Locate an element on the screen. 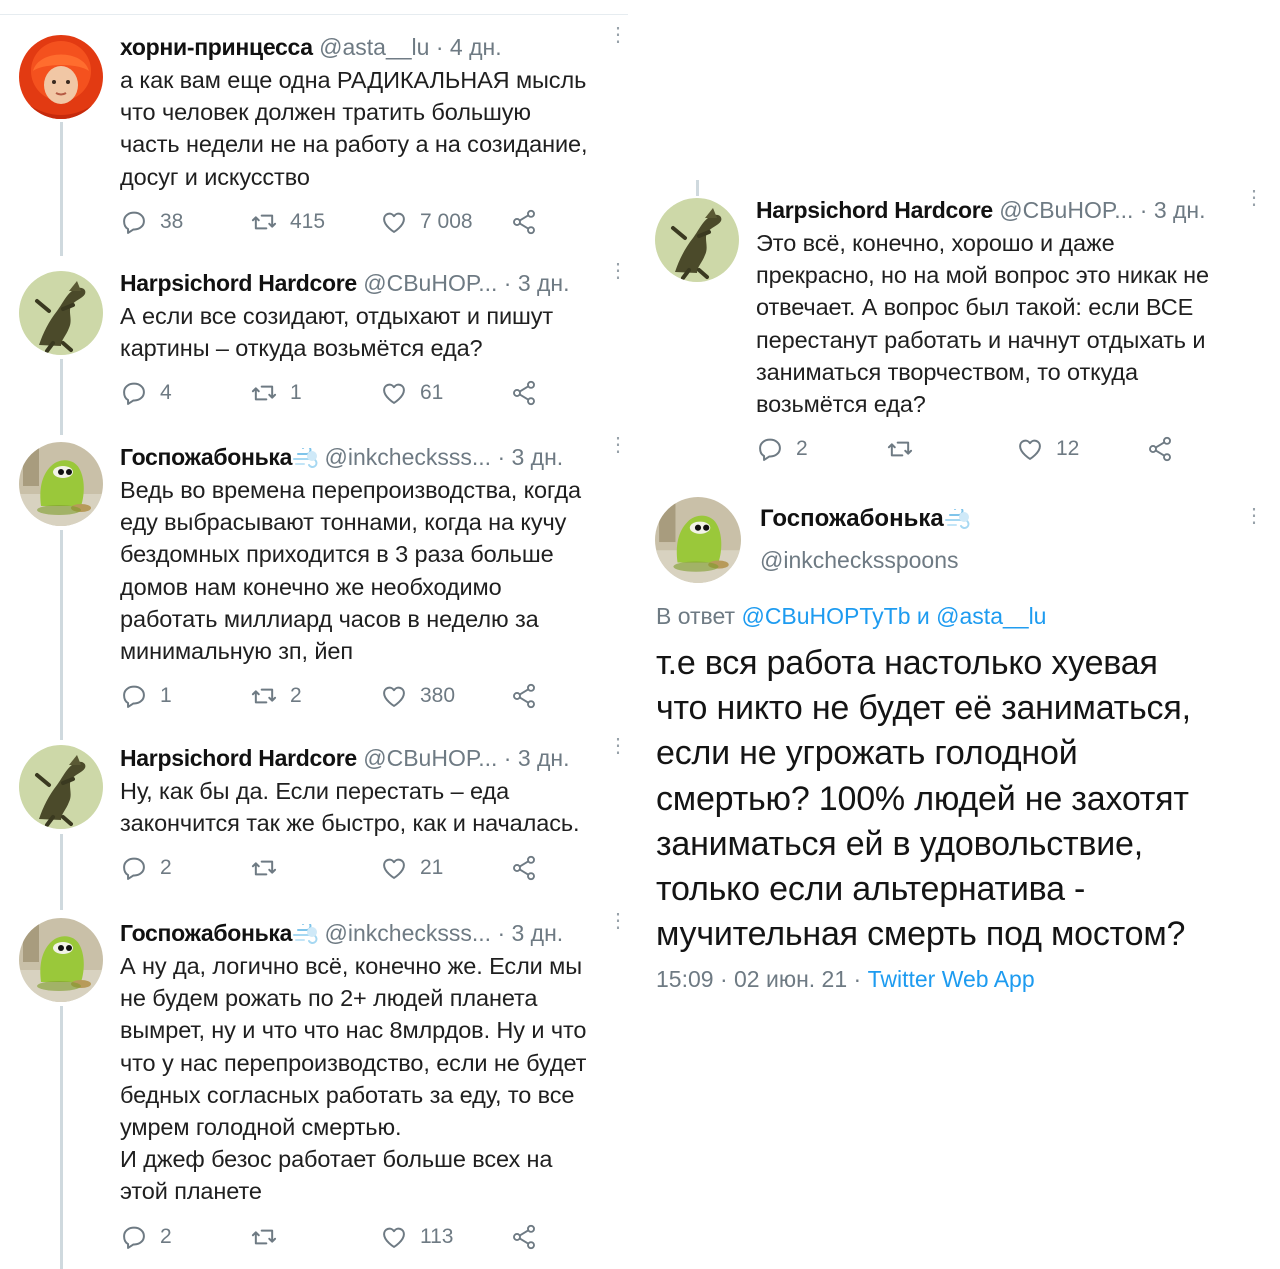  client-link: Twitter Web App is located at coordinates (951, 979).